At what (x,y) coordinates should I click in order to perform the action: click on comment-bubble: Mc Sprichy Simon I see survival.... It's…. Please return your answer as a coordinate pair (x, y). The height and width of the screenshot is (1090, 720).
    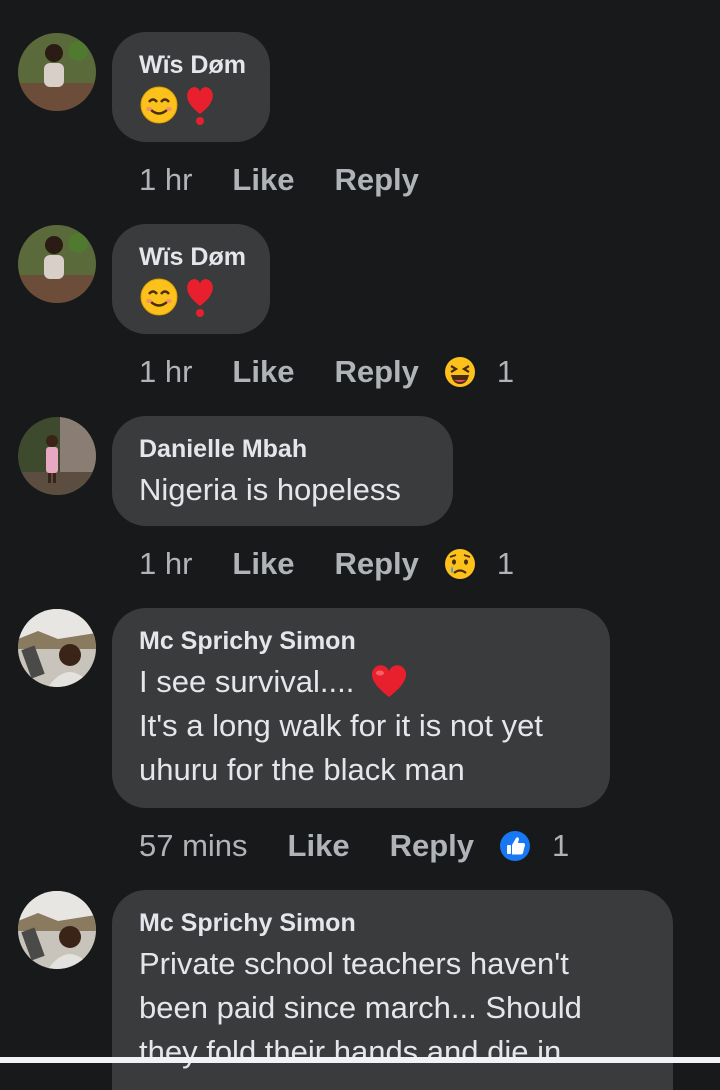
    Looking at the image, I should click on (361, 708).